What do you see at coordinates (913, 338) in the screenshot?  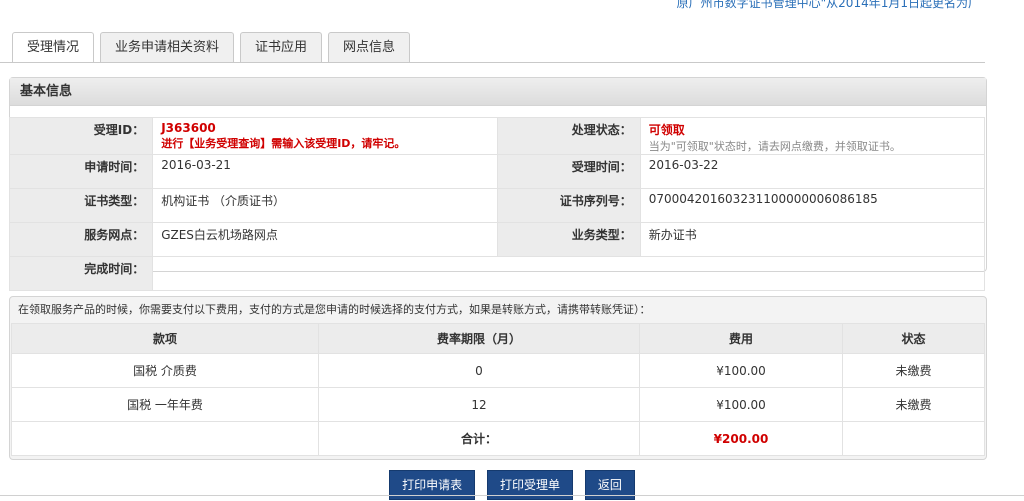 I see `fee-header-status: 状态` at bounding box center [913, 338].